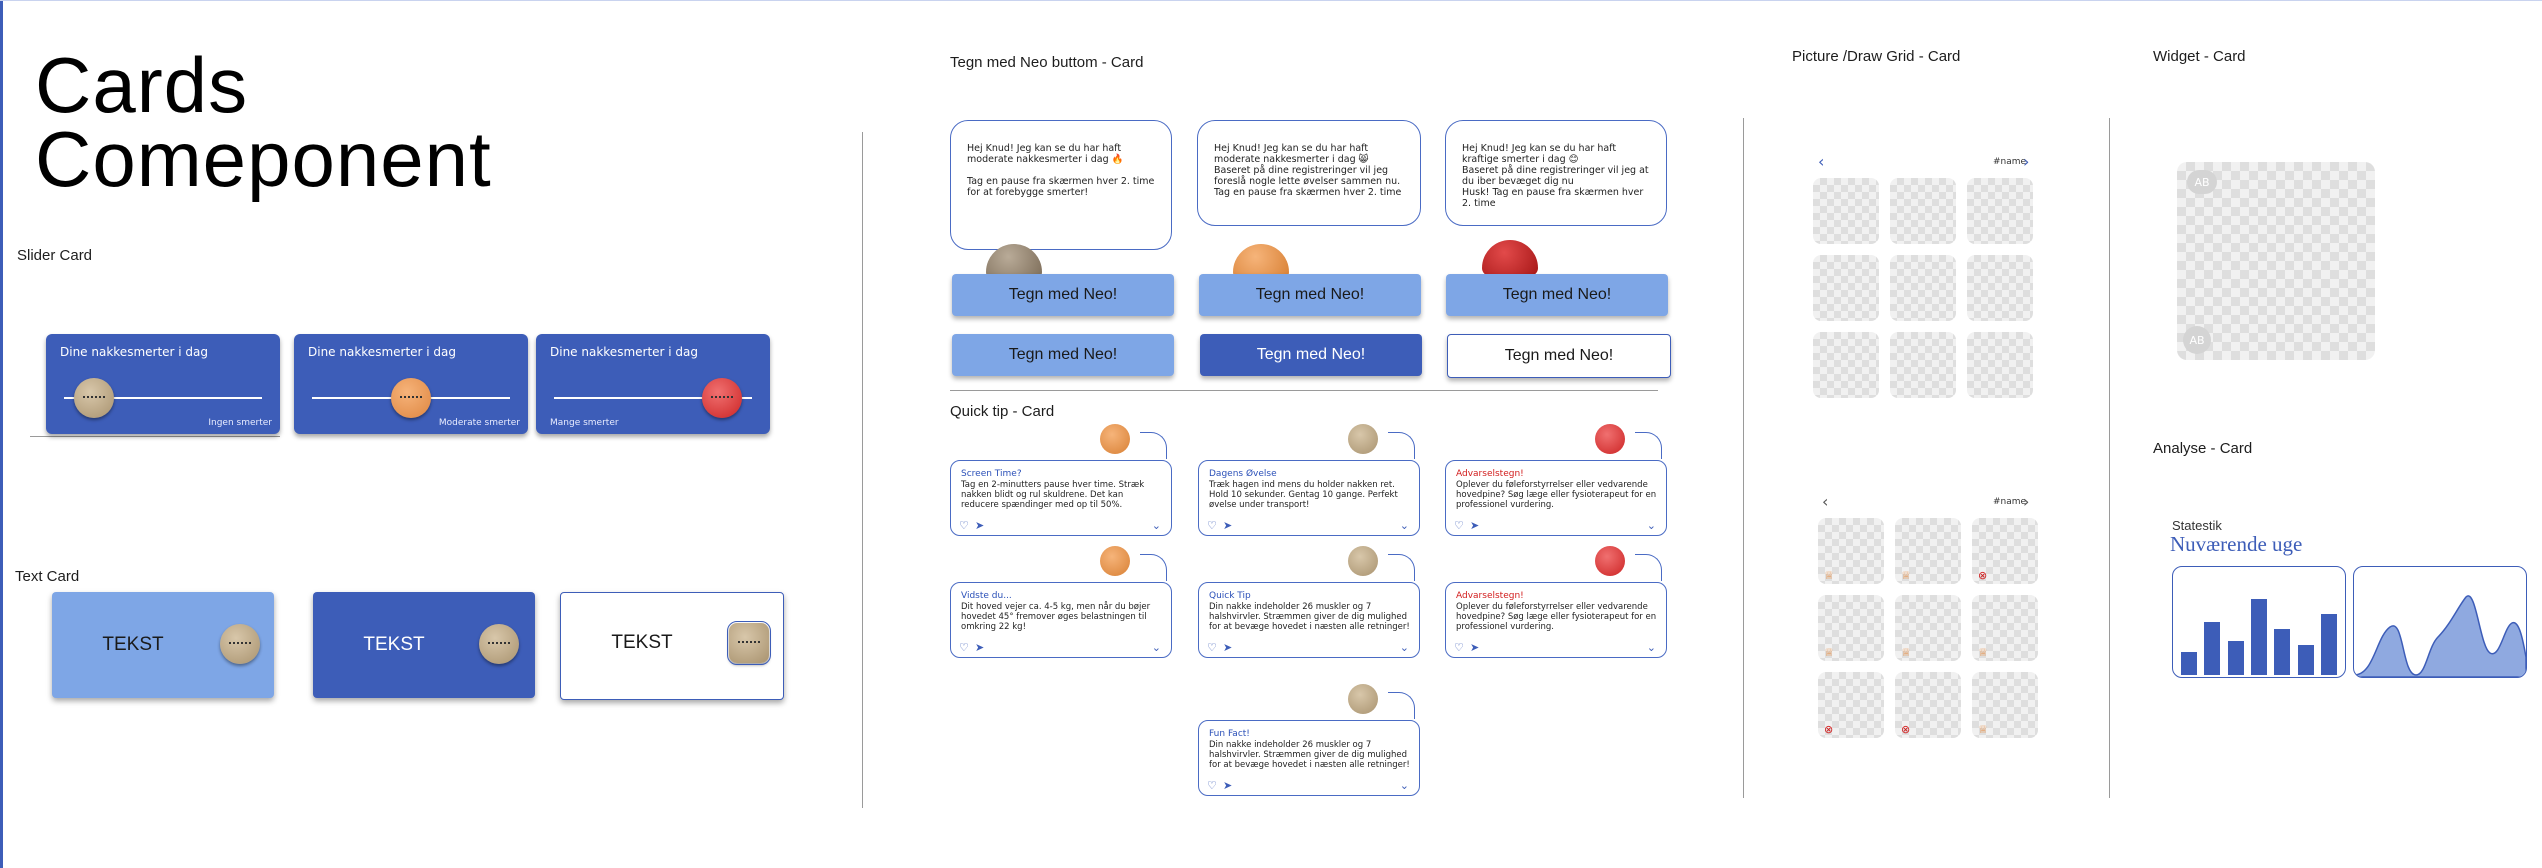 This screenshot has height=868, width=2542. Describe the element at coordinates (2199, 56) in the screenshot. I see `widget-section-label: Widget - Card` at that location.